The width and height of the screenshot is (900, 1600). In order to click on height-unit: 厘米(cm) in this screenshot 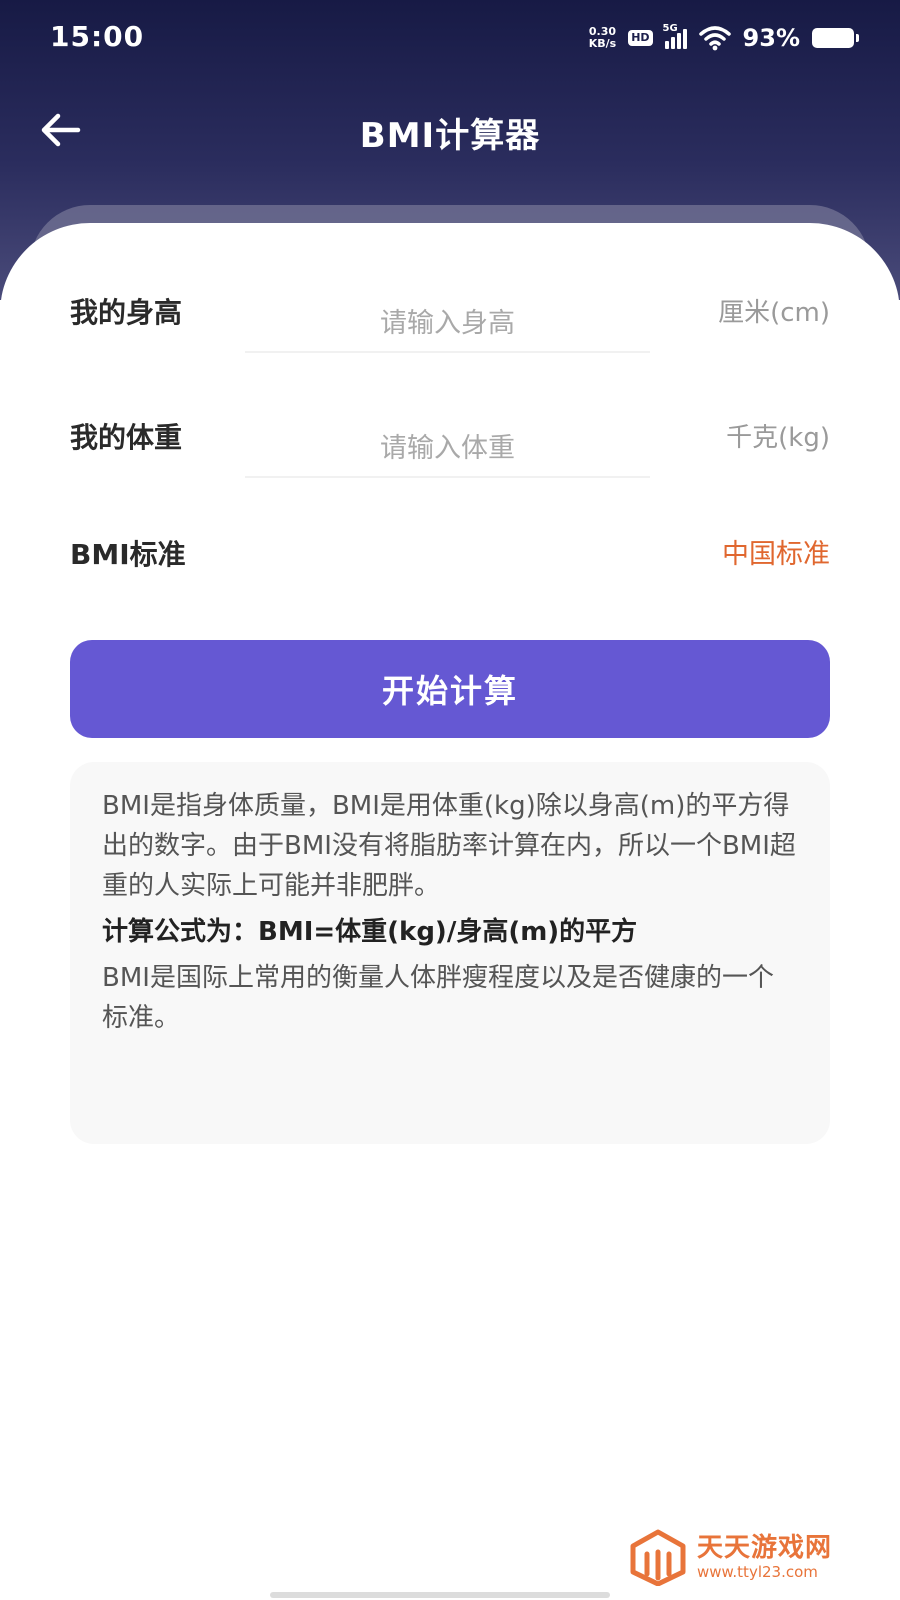, I will do `click(774, 313)`.